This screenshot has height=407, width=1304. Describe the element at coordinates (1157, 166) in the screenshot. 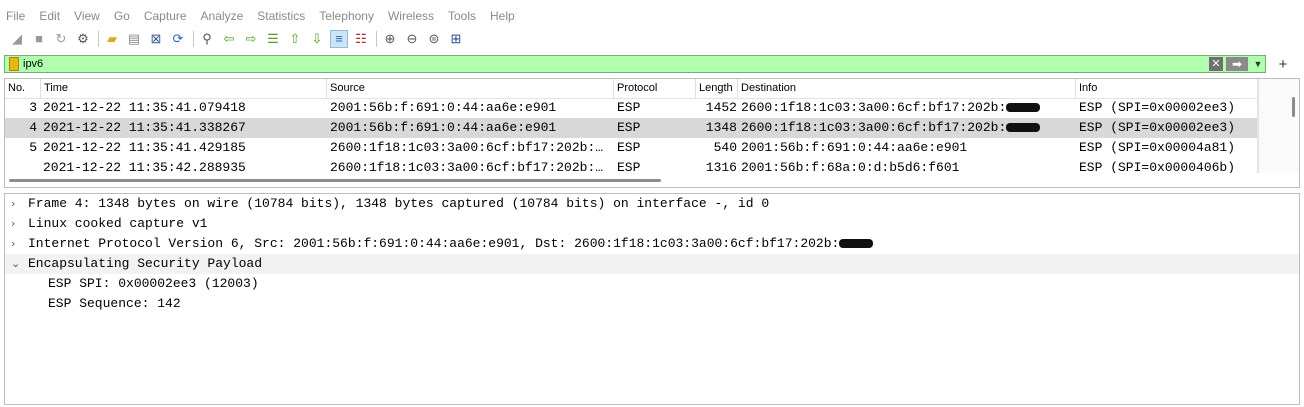

I see `cell-info-text: ESP (SPI=0x0000406b)` at that location.